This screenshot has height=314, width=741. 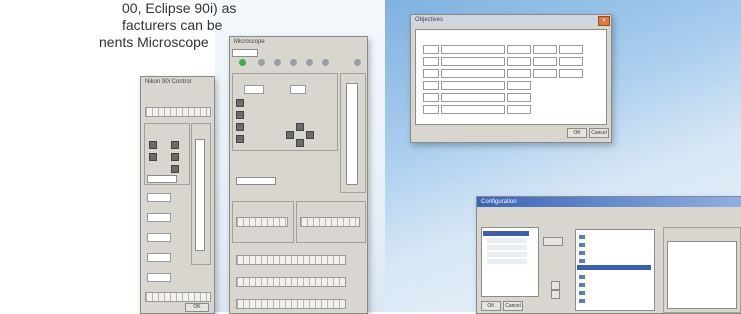 I want to click on table-row-3-name, so click(x=473, y=73).